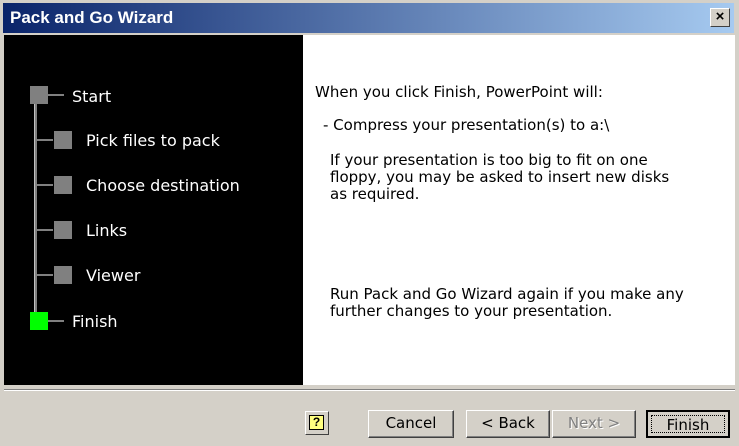 Image resolution: width=739 pixels, height=446 pixels. I want to click on finish-label: Finish, so click(688, 424).